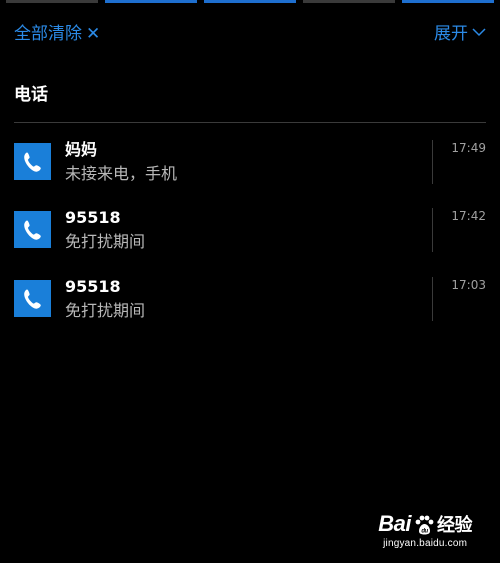 Image resolution: width=500 pixels, height=563 pixels. I want to click on watermark-url: jingyan.baidu.com, so click(425, 543).